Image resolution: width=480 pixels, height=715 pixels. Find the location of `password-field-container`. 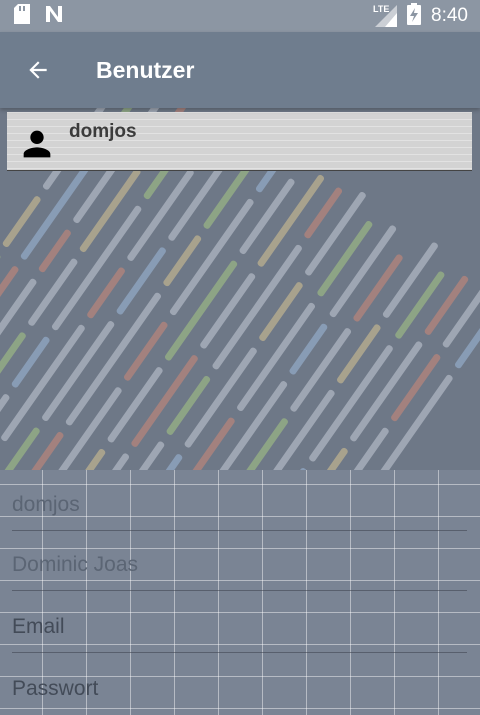

password-field-container is located at coordinates (239, 689).